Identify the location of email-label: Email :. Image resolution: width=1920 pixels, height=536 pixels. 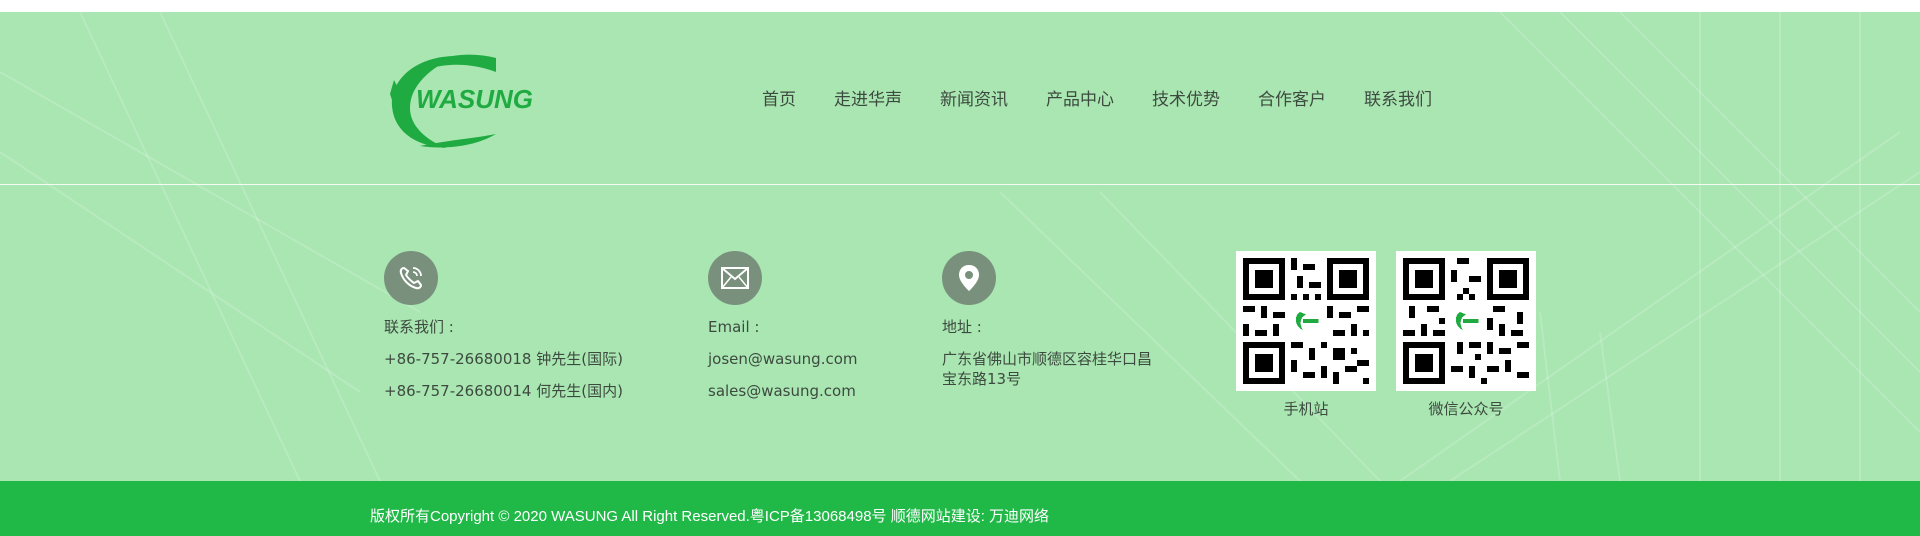
(734, 327).